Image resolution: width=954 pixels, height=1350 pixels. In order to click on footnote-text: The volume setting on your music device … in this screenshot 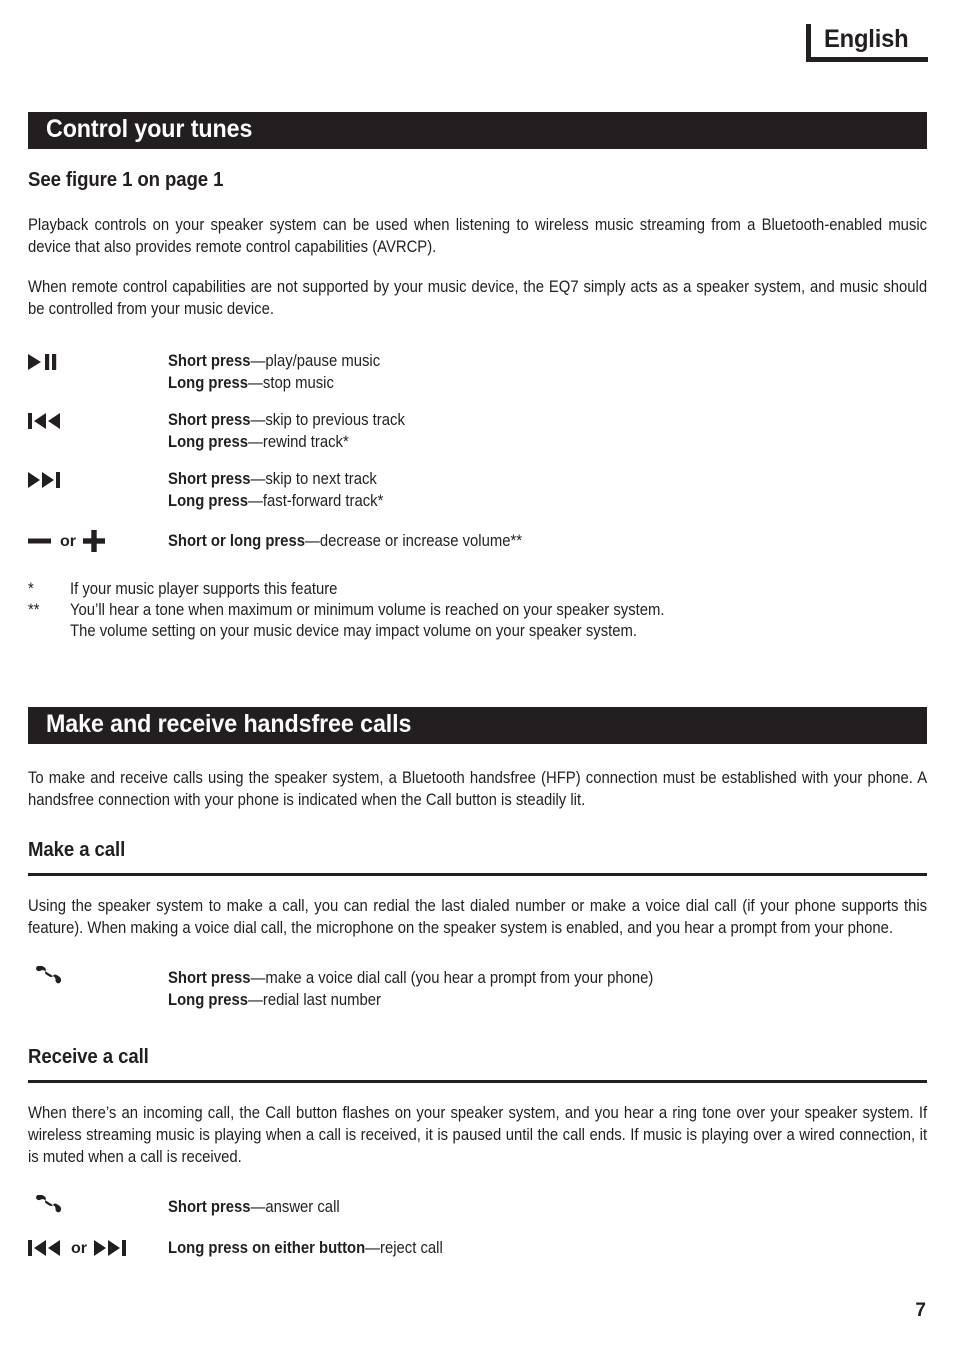, I will do `click(354, 631)`.